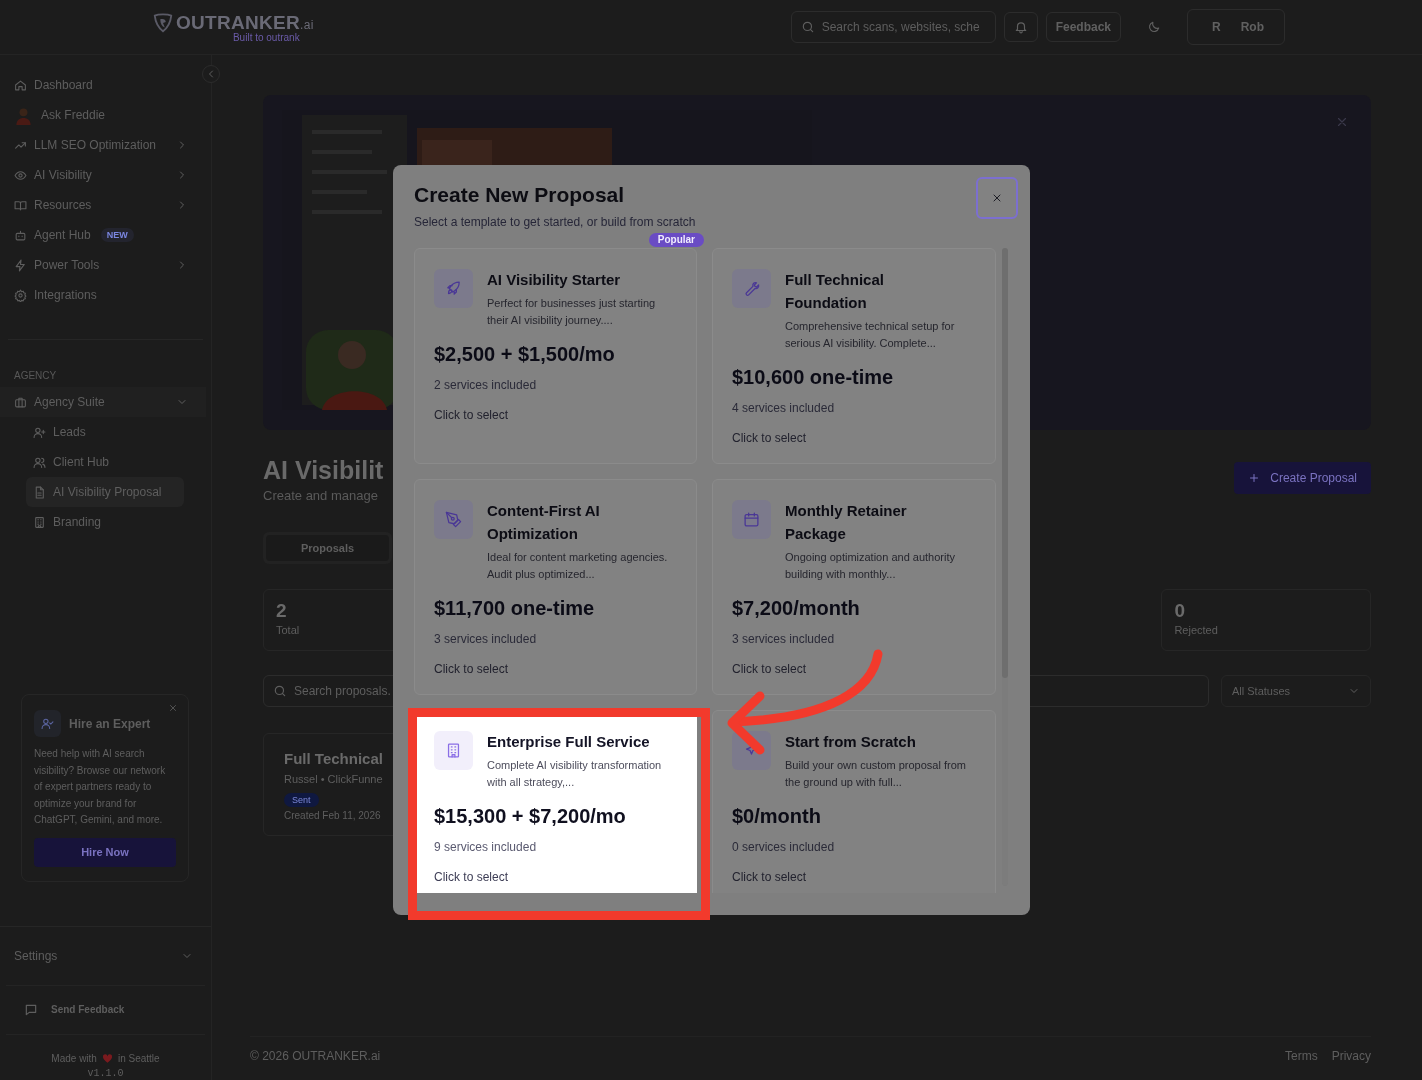  Describe the element at coordinates (544, 522) in the screenshot. I see `template-title: Content-First AI Optimization` at that location.